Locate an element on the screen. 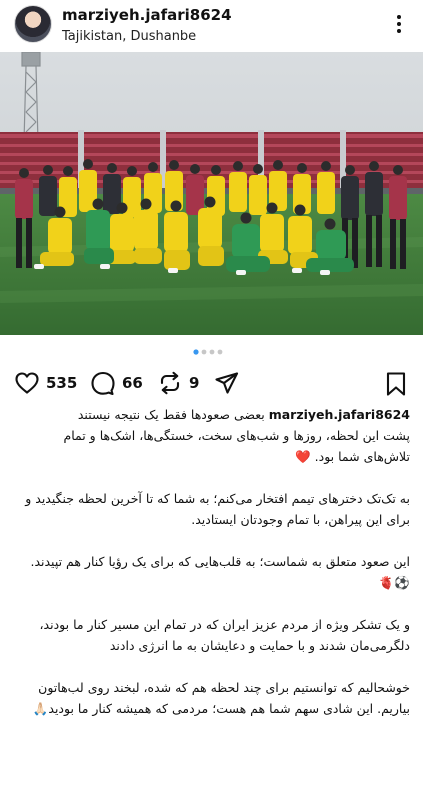 This screenshot has width=423, height=800. repost-icon is located at coordinates (170, 383).